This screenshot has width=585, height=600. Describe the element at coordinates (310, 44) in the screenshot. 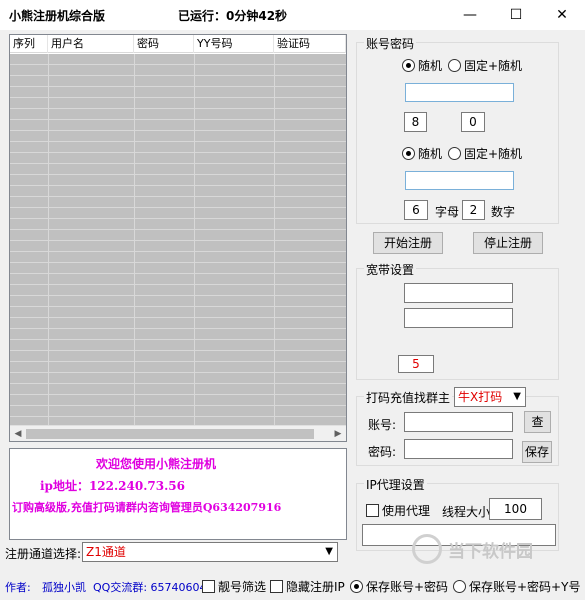

I see `column-header-captcha: 验证码` at that location.